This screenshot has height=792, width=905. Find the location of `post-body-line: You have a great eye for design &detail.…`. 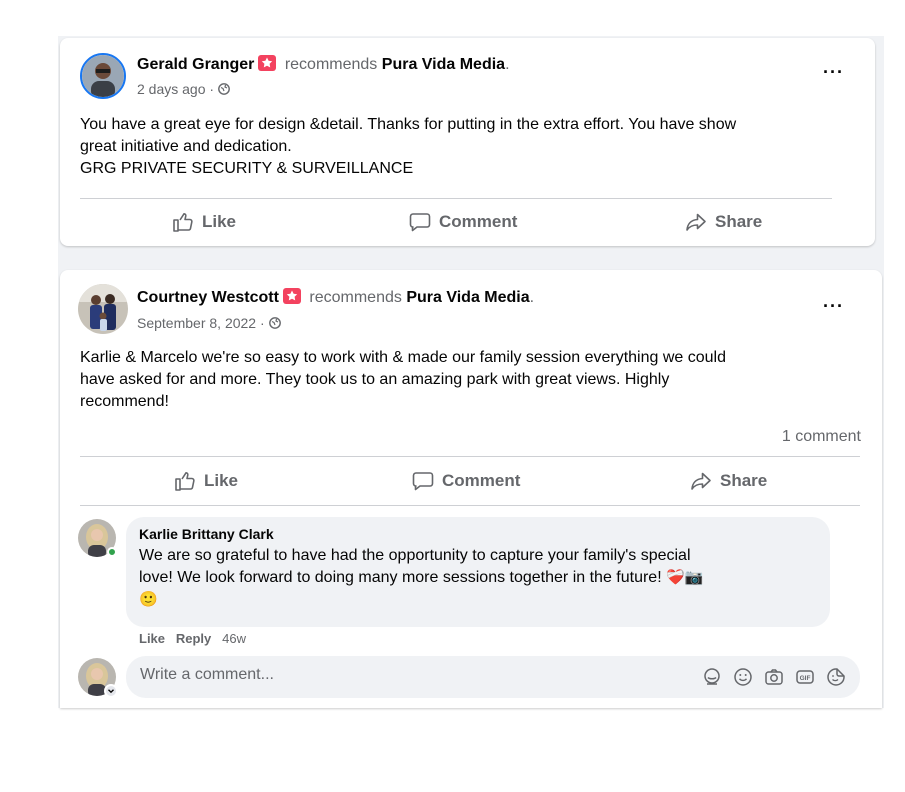

post-body-line: You have a great eye for design &detail.… is located at coordinates (408, 124).